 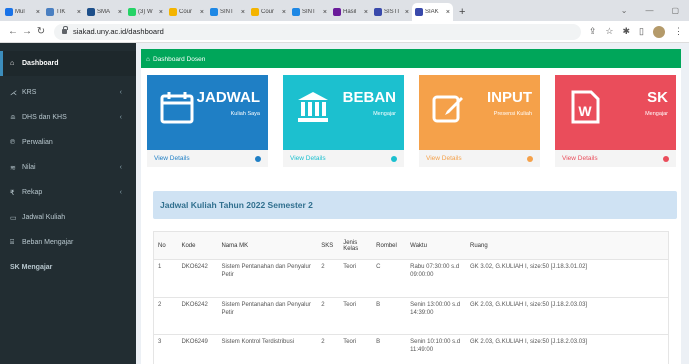 What do you see at coordinates (641, 31) in the screenshot?
I see `sidepanel-icon: ▯` at bounding box center [641, 31].